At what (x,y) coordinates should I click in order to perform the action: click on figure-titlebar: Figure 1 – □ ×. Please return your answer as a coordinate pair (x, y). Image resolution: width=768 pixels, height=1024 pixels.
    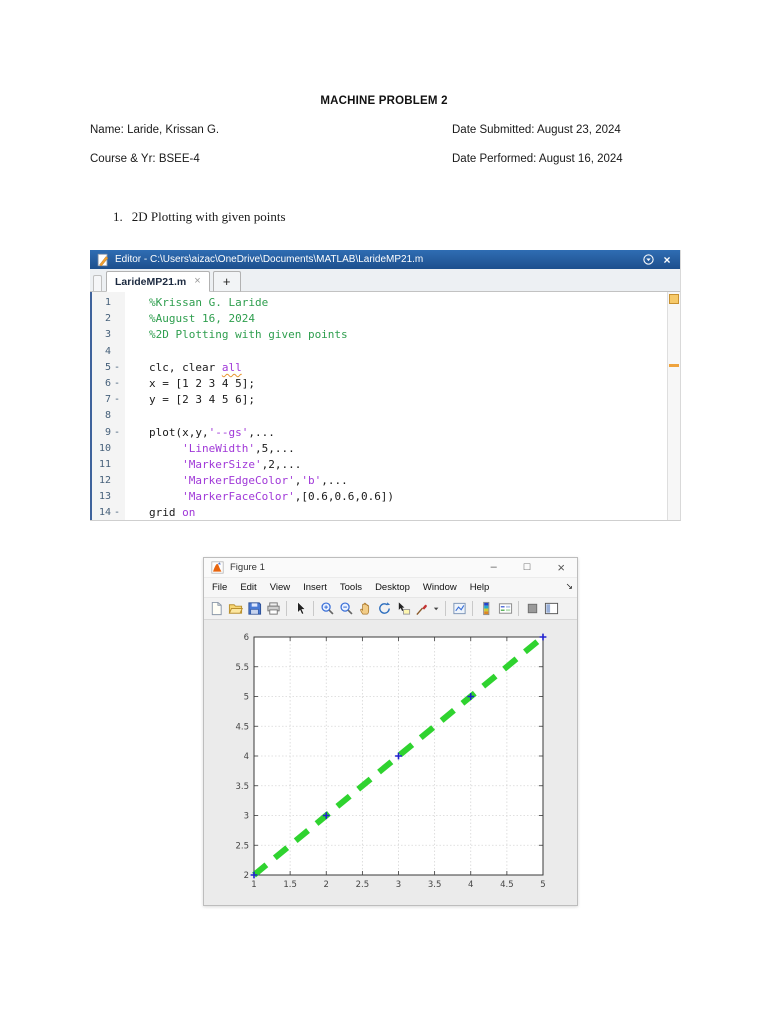
    Looking at the image, I should click on (390, 568).